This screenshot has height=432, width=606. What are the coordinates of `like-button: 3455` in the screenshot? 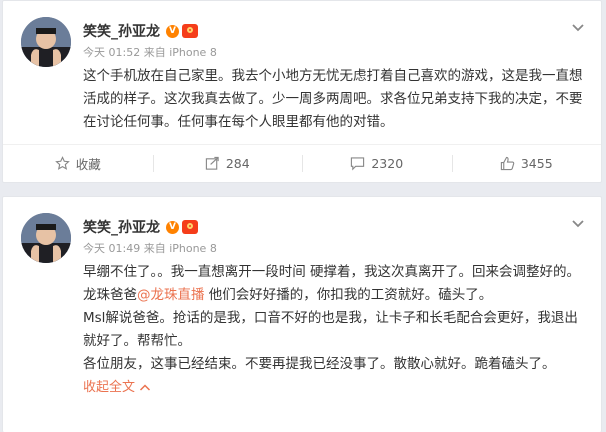 It's located at (526, 163).